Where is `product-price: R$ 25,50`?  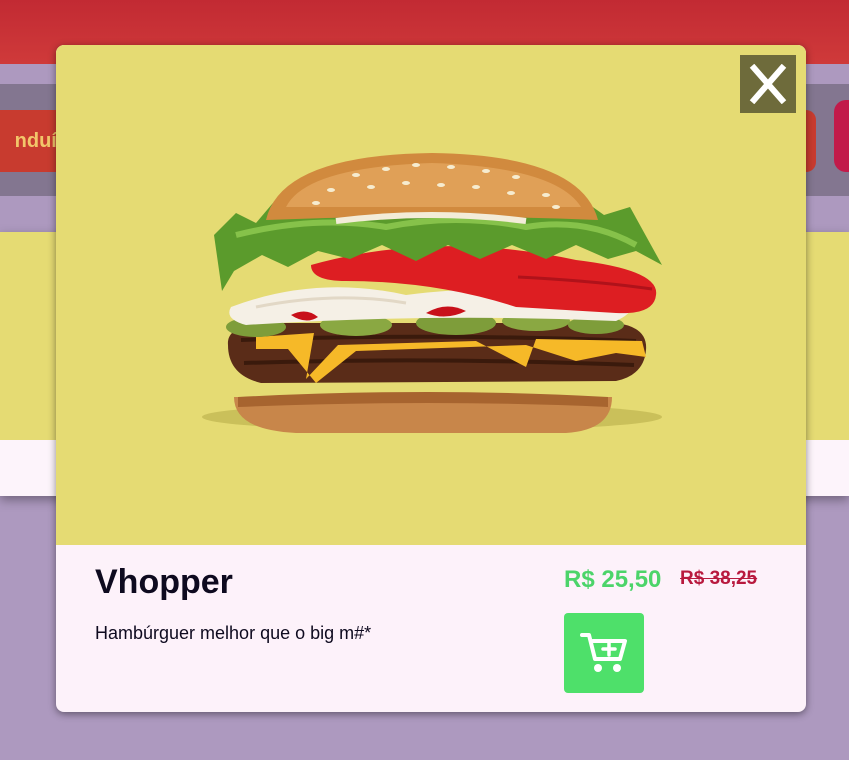
product-price: R$ 25,50 is located at coordinates (613, 579).